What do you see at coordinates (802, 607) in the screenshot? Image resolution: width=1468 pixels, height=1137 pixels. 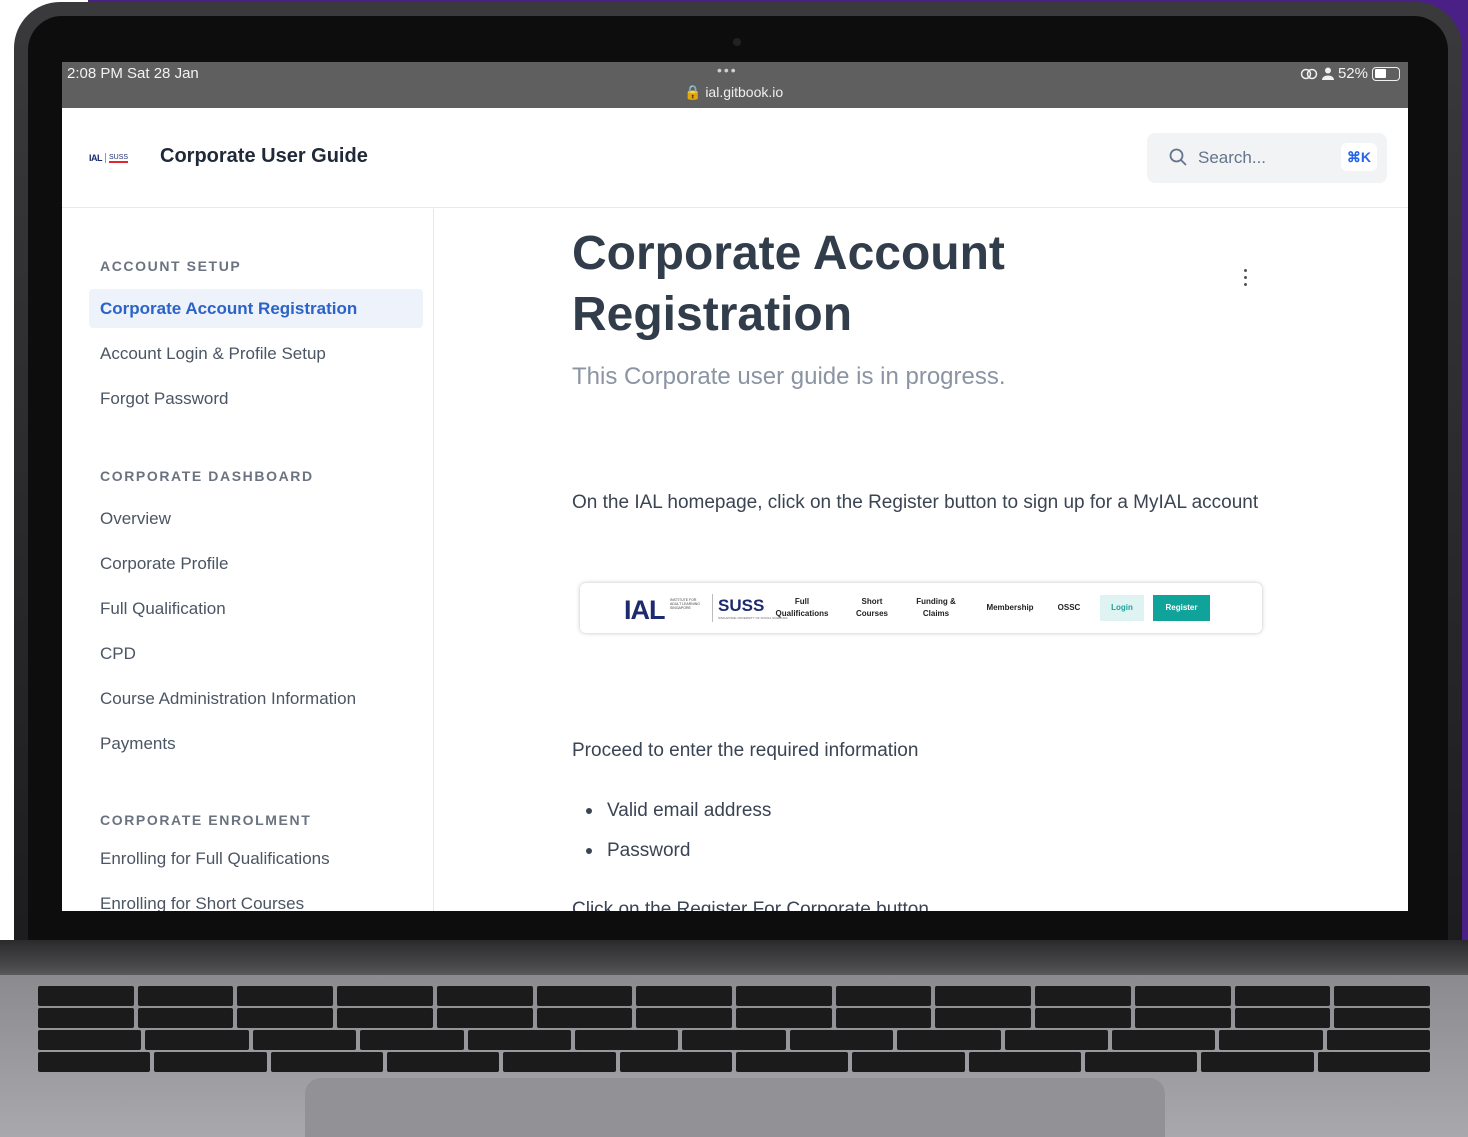 I see `ial-link-full-qualifications: Full Qualifications` at bounding box center [802, 607].